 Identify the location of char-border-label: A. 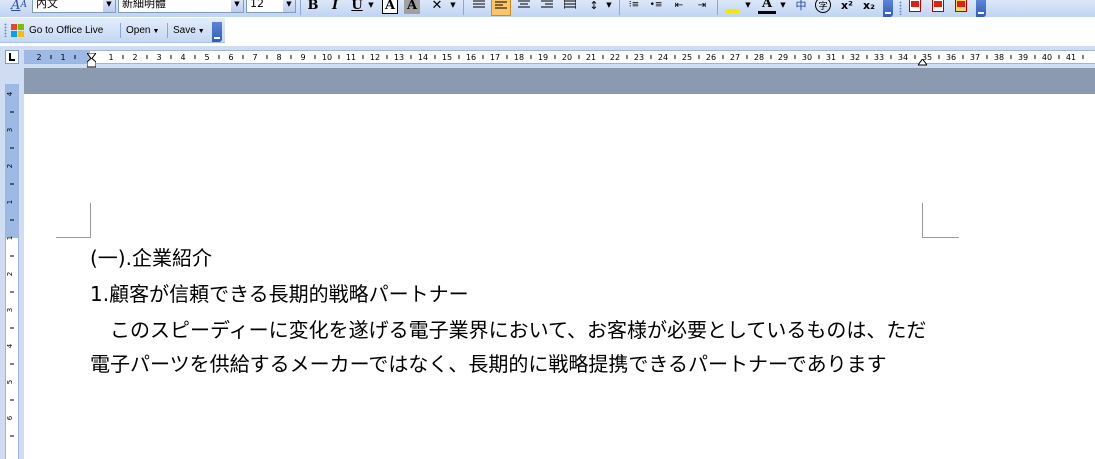
(390, 6).